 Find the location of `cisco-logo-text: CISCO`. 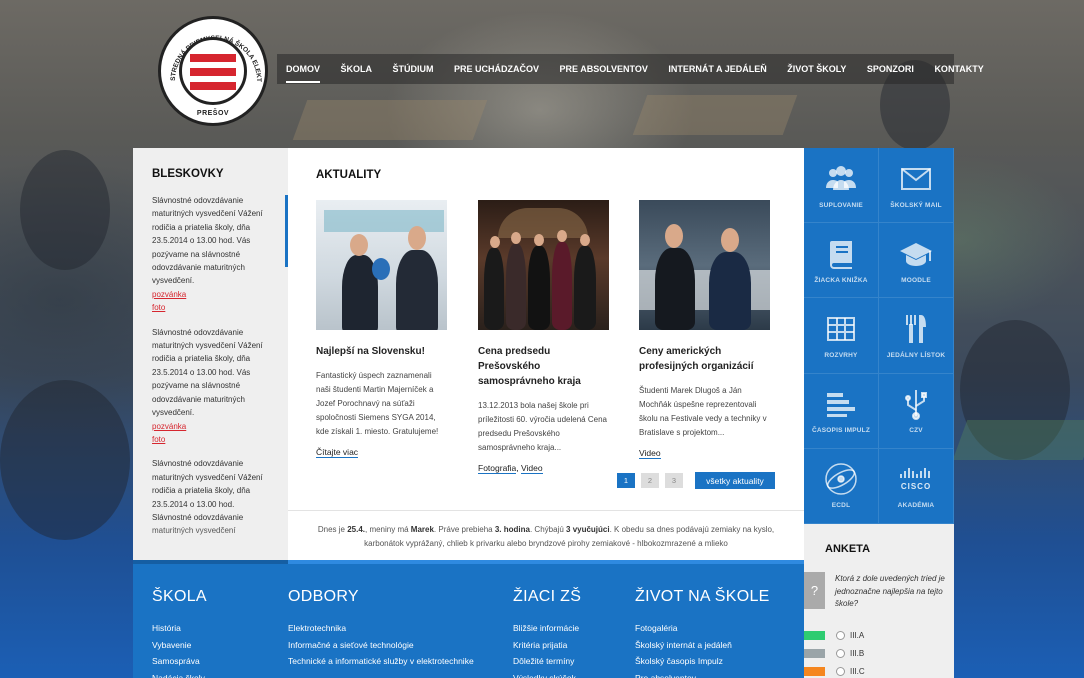

cisco-logo-text: CISCO is located at coordinates (916, 486).